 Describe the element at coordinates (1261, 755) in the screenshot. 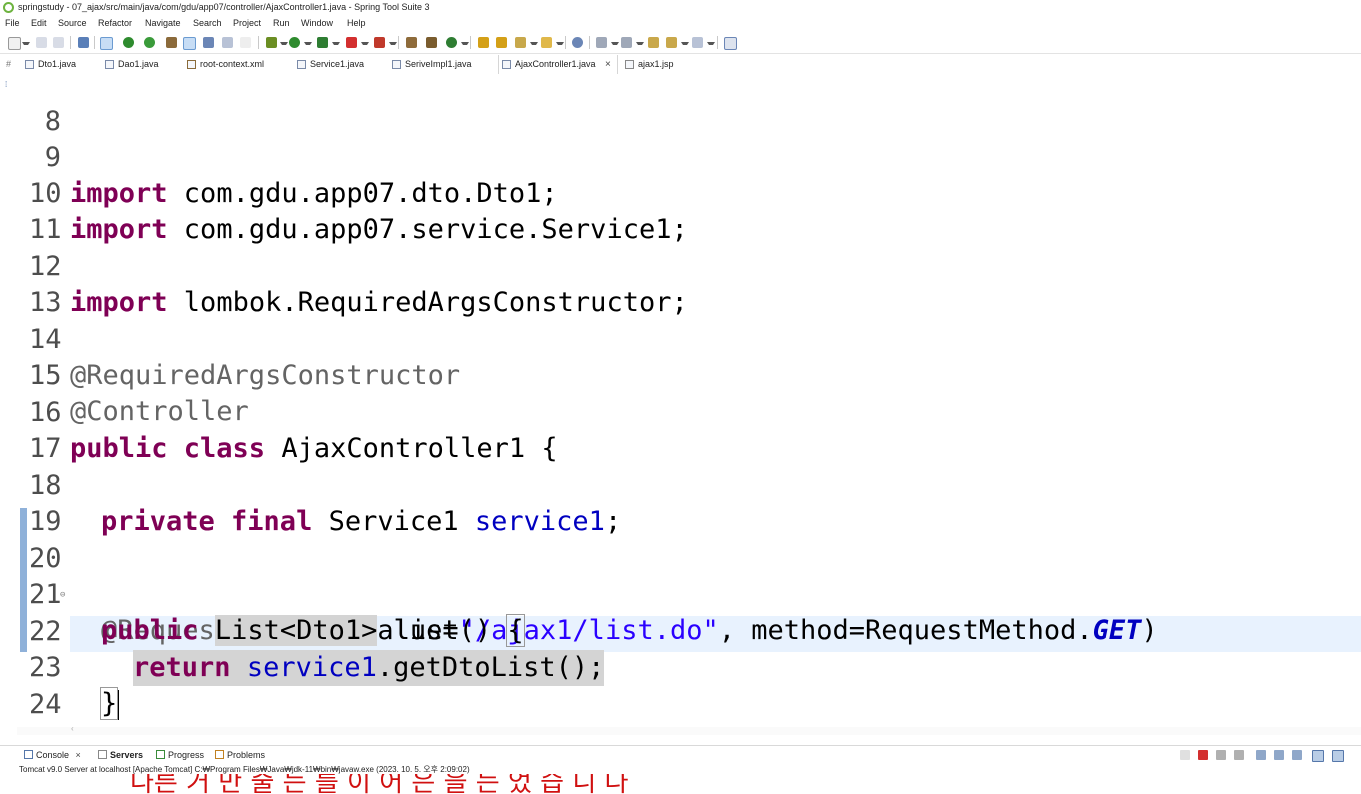

I see `scroll-lock-icon` at that location.